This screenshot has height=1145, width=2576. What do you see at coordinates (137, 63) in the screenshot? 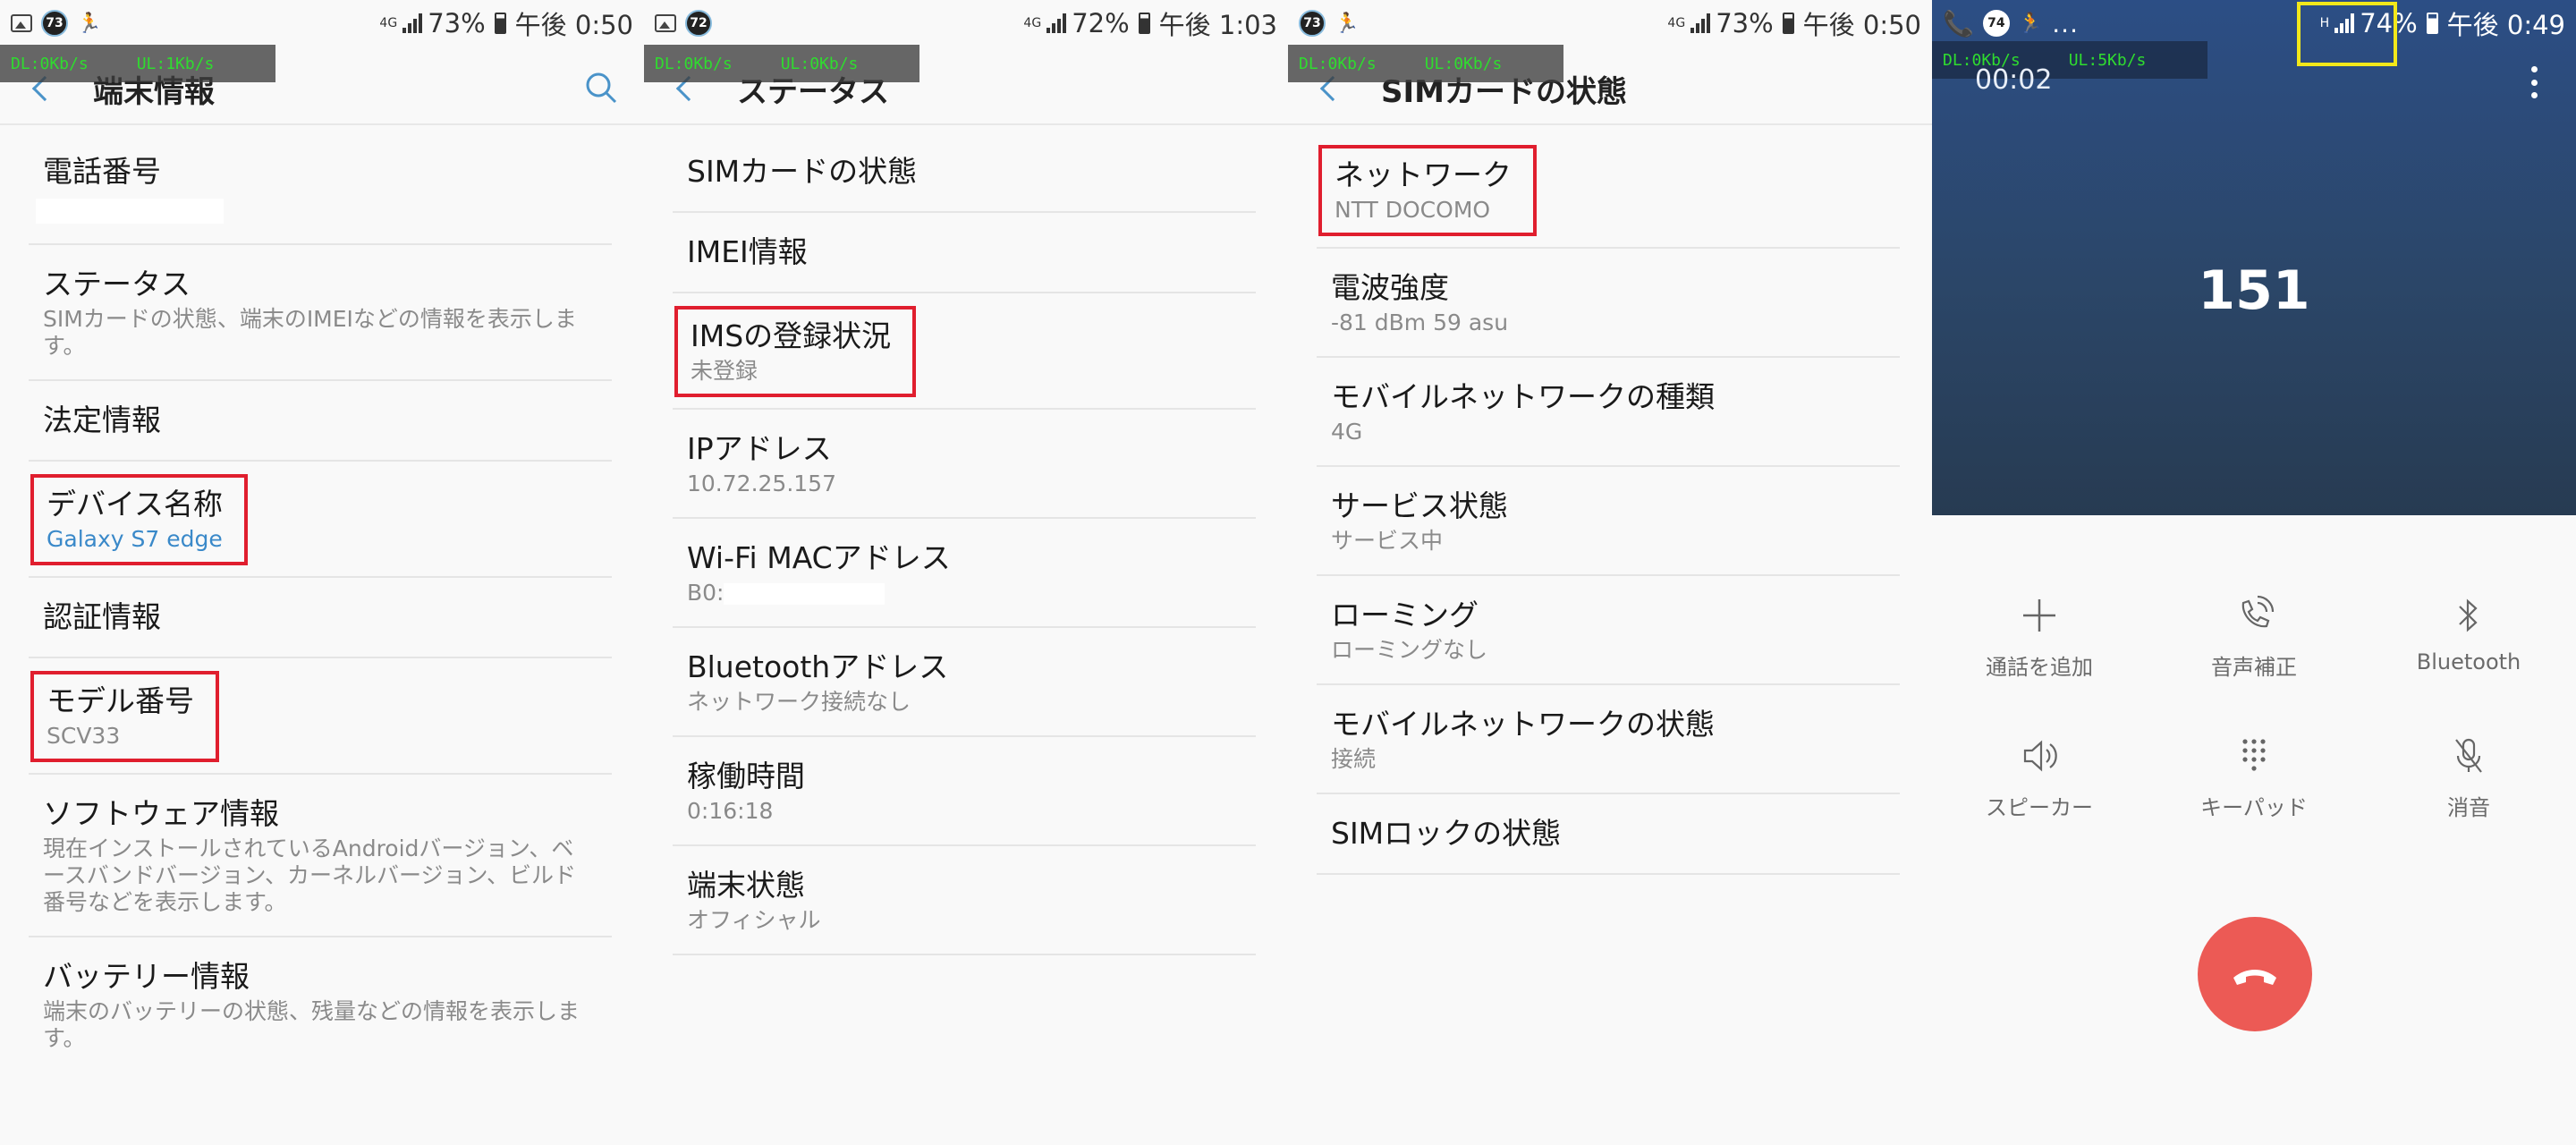
I see `network-speed-overlay: DL:0Kb/s UL:1Kb/s` at bounding box center [137, 63].